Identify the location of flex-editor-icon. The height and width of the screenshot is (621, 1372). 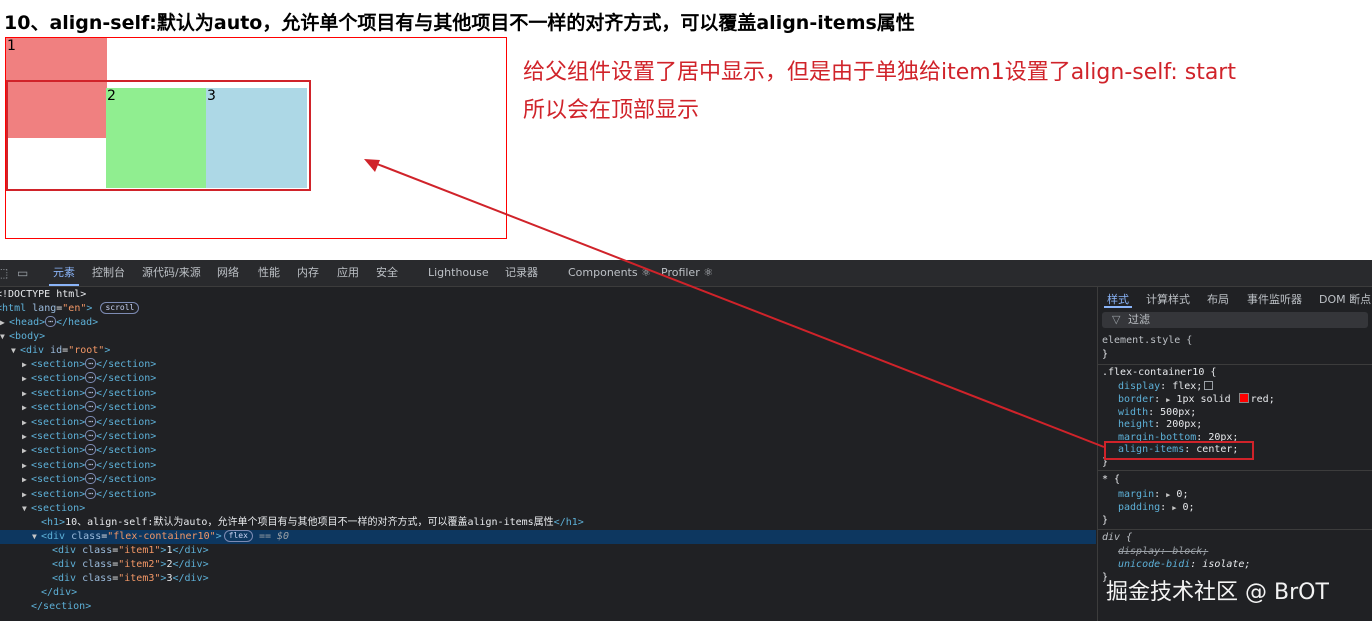
(1209, 385).